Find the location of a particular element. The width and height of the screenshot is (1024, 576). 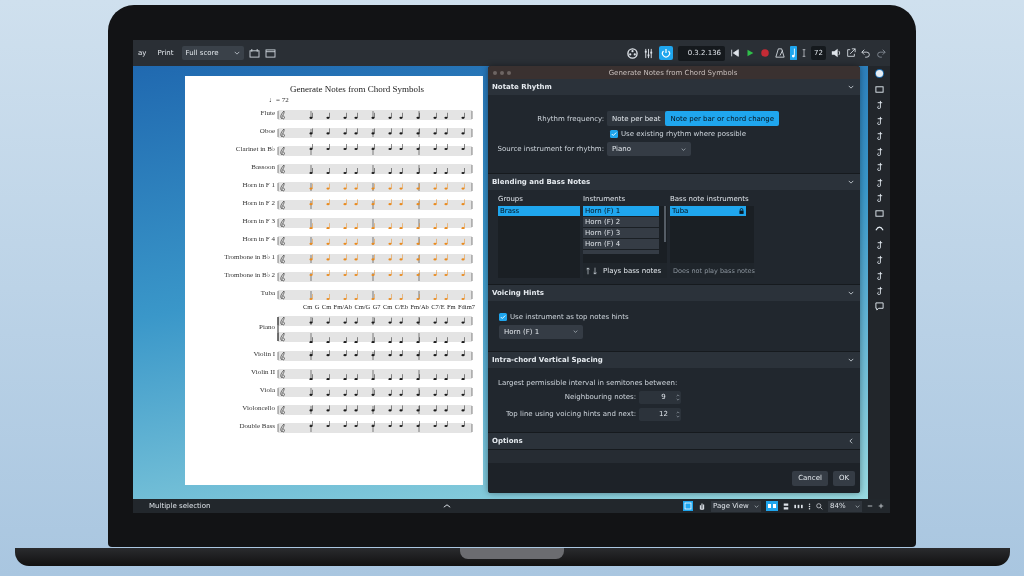

stacked-pages-icon is located at coordinates (786, 506).